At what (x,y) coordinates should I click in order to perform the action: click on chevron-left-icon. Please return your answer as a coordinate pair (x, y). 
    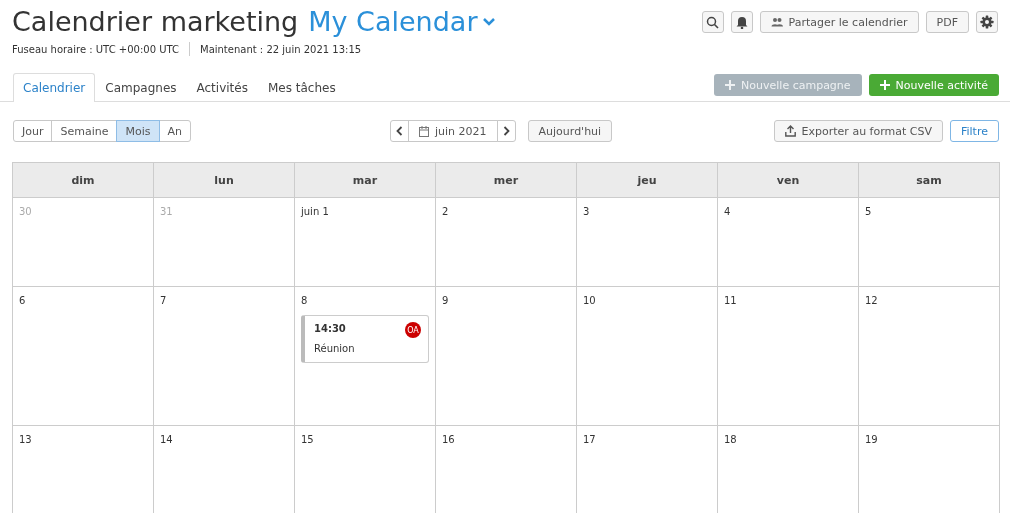
    Looking at the image, I should click on (399, 131).